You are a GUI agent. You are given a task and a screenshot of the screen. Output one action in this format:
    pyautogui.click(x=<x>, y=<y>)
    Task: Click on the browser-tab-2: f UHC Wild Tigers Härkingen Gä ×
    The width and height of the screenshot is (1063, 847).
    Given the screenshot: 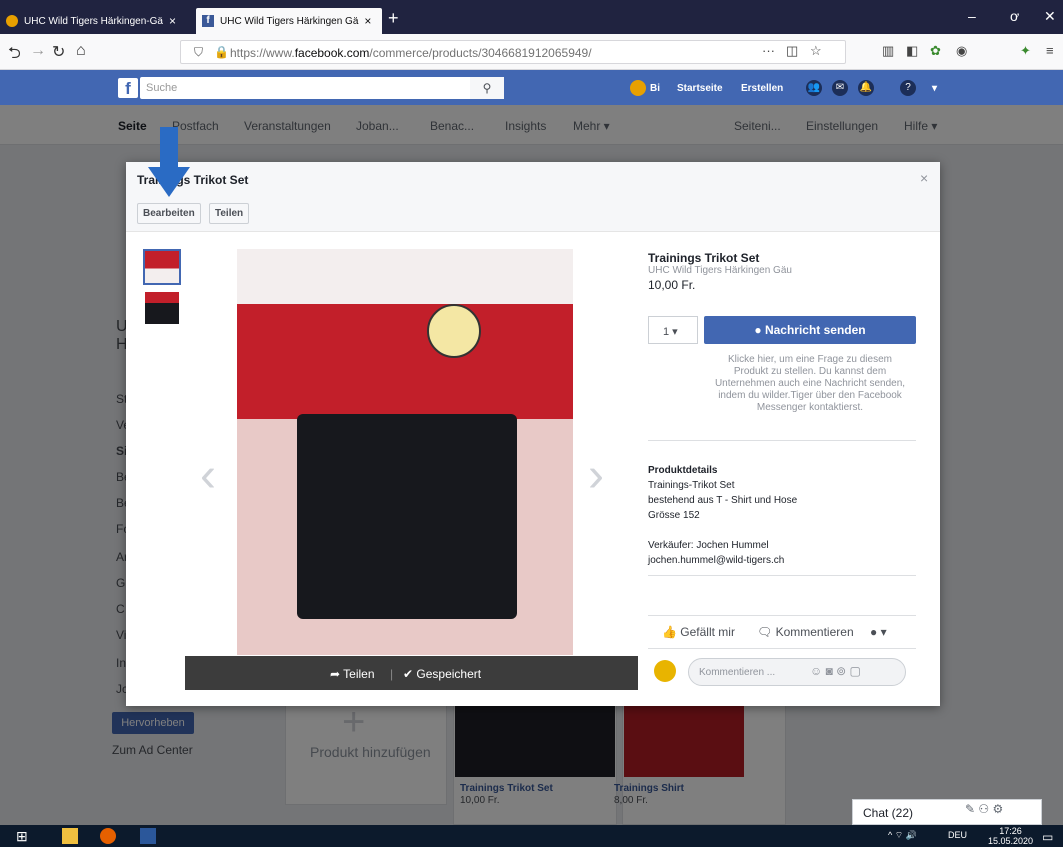 What is the action you would take?
    pyautogui.click(x=289, y=21)
    